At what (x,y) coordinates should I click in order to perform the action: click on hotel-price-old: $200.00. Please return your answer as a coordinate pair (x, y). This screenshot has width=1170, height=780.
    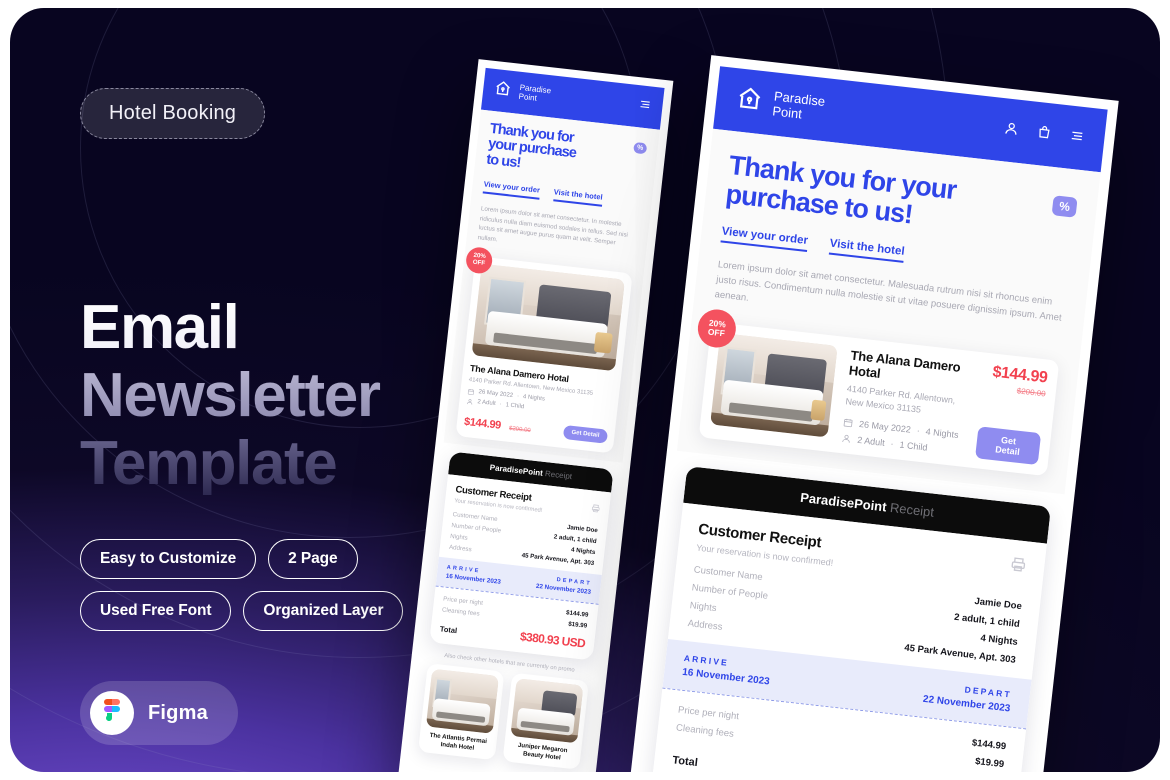
    Looking at the image, I should click on (519, 429).